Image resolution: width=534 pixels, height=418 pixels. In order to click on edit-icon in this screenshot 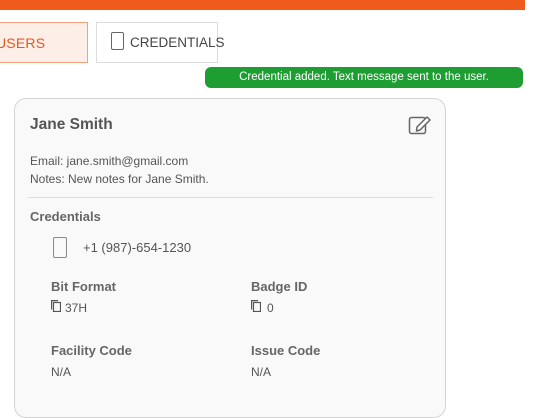, I will do `click(420, 125)`.